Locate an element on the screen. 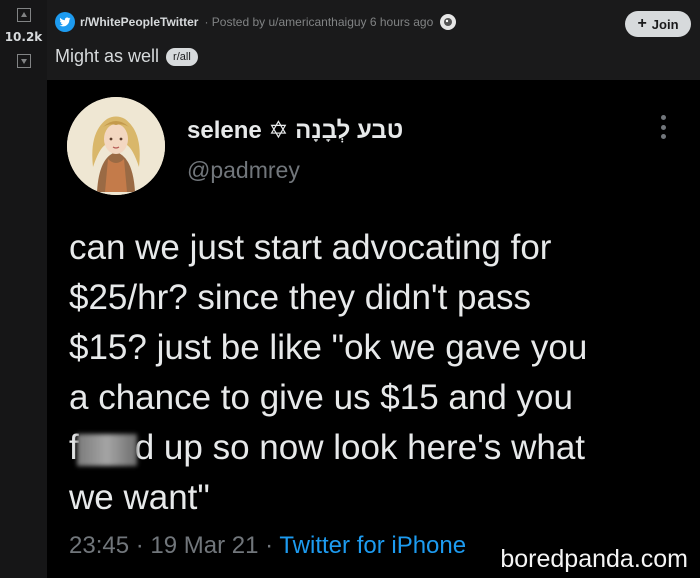  avatar is located at coordinates (116, 146).